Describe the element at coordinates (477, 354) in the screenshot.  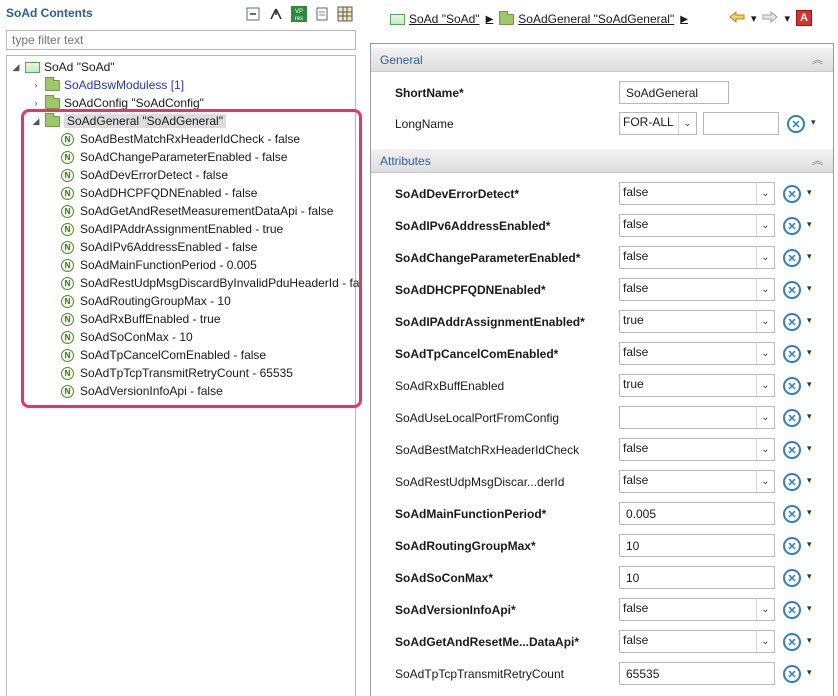
I see `attribute-label: SoAdTpCancelComEnabled*` at that location.